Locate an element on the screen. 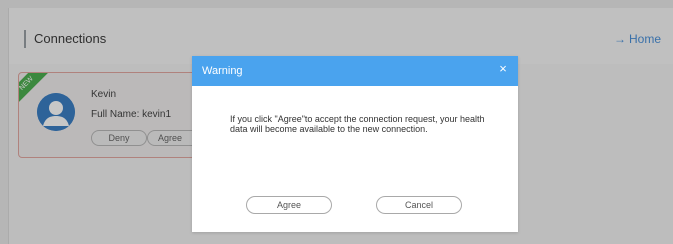 This screenshot has height=244, width=673. cancel-button: Cancel is located at coordinates (419, 205).